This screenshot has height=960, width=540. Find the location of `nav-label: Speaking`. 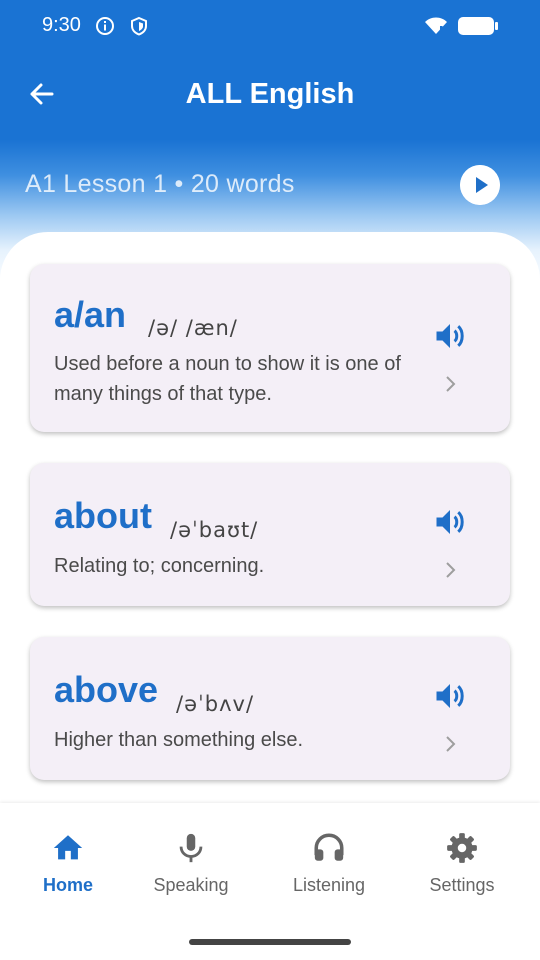

nav-label: Speaking is located at coordinates (191, 885).